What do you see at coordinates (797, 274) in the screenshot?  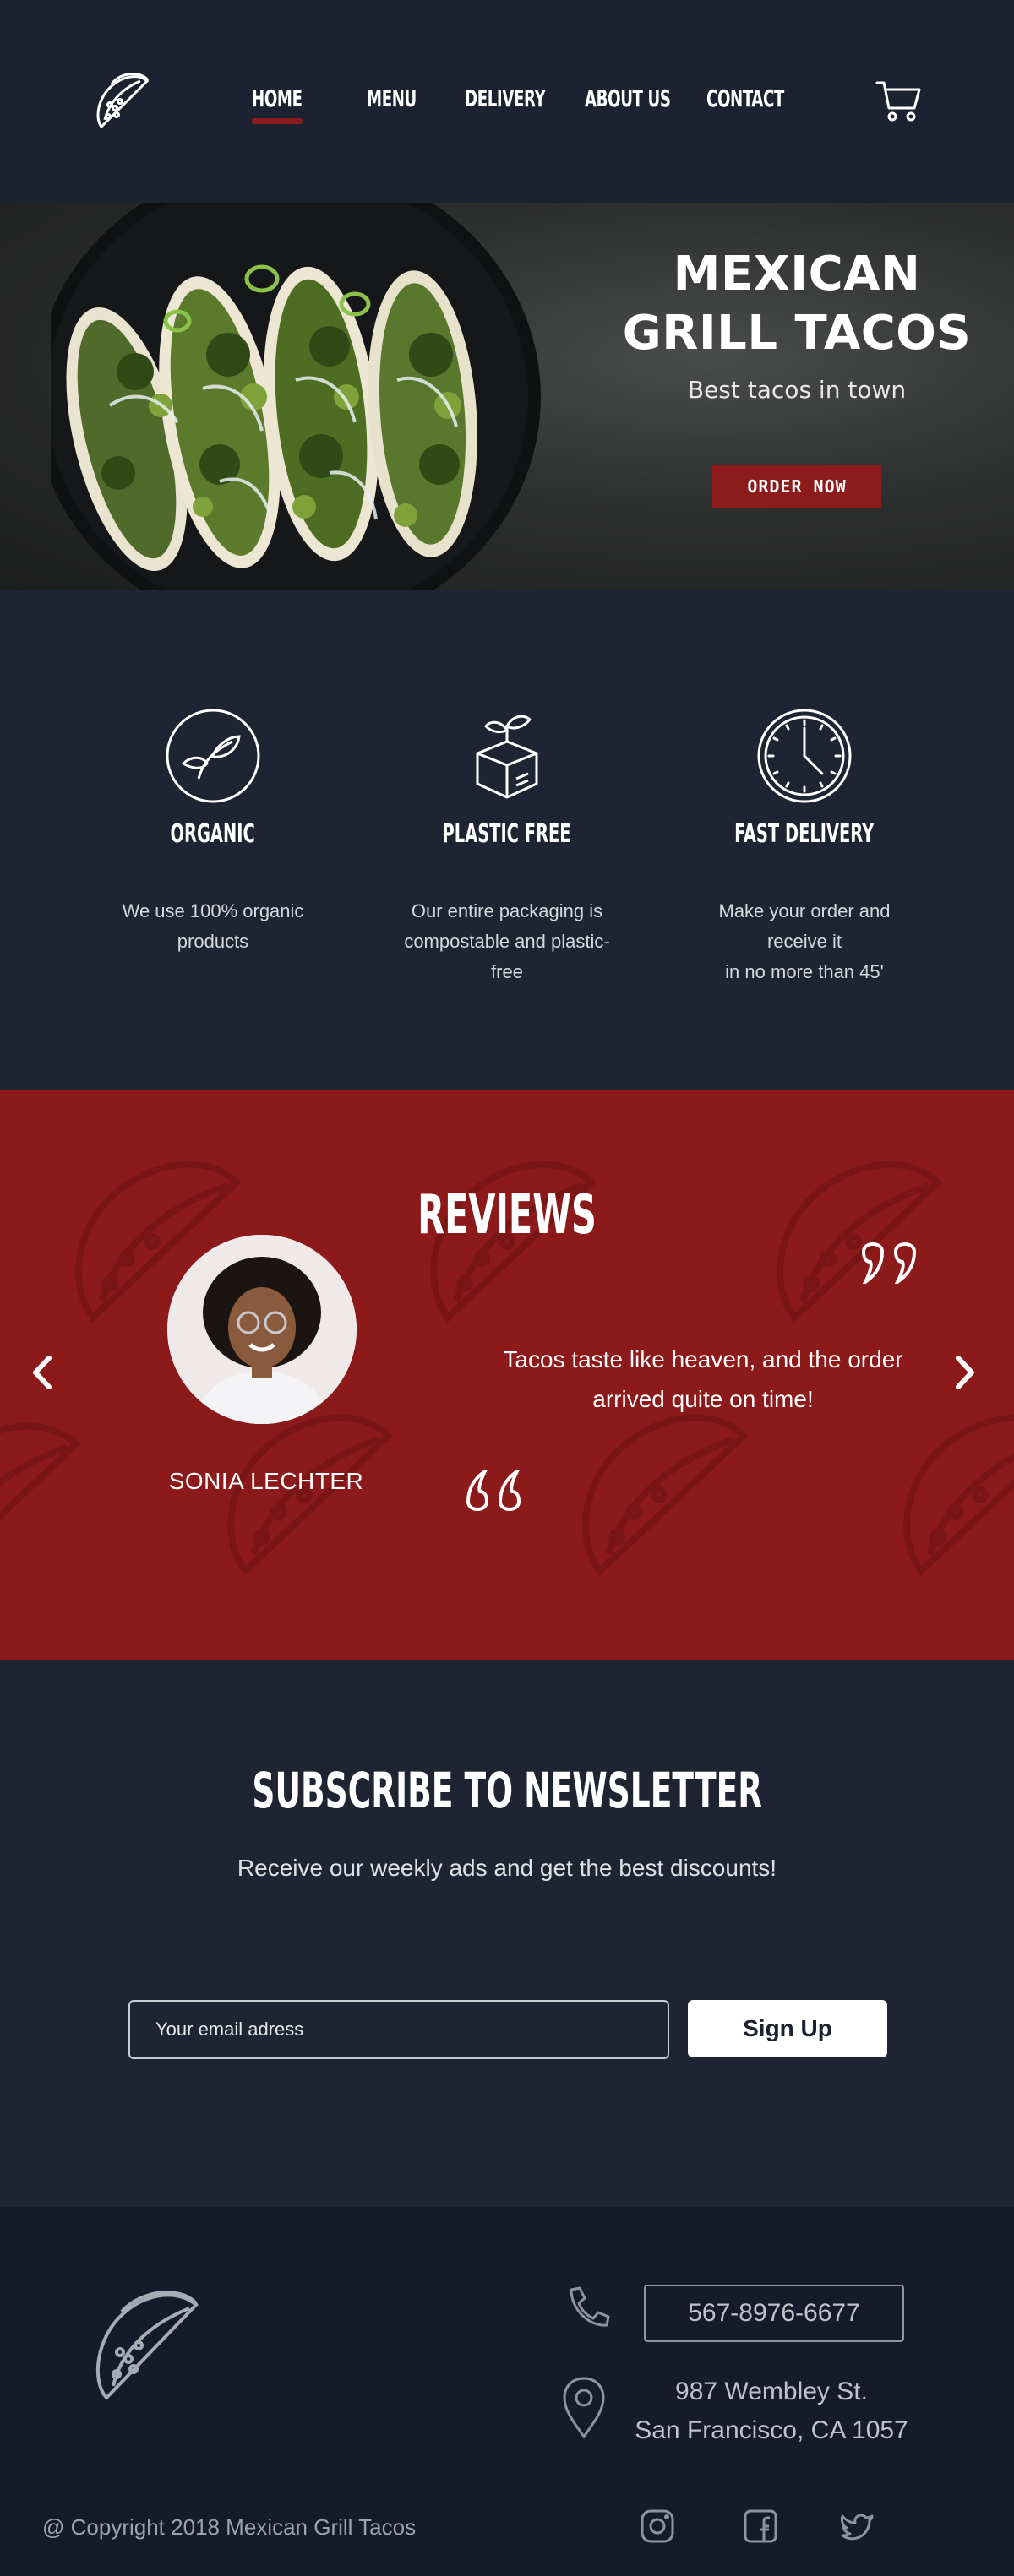 I see `hero-title-line1: MEXICAN` at bounding box center [797, 274].